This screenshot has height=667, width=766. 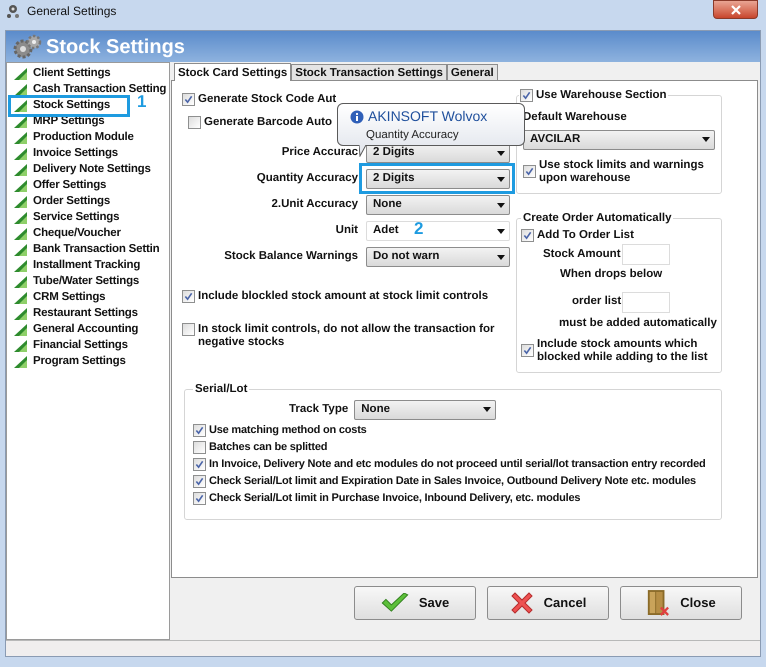 I want to click on group-title: Serial/Lot, so click(x=221, y=390).